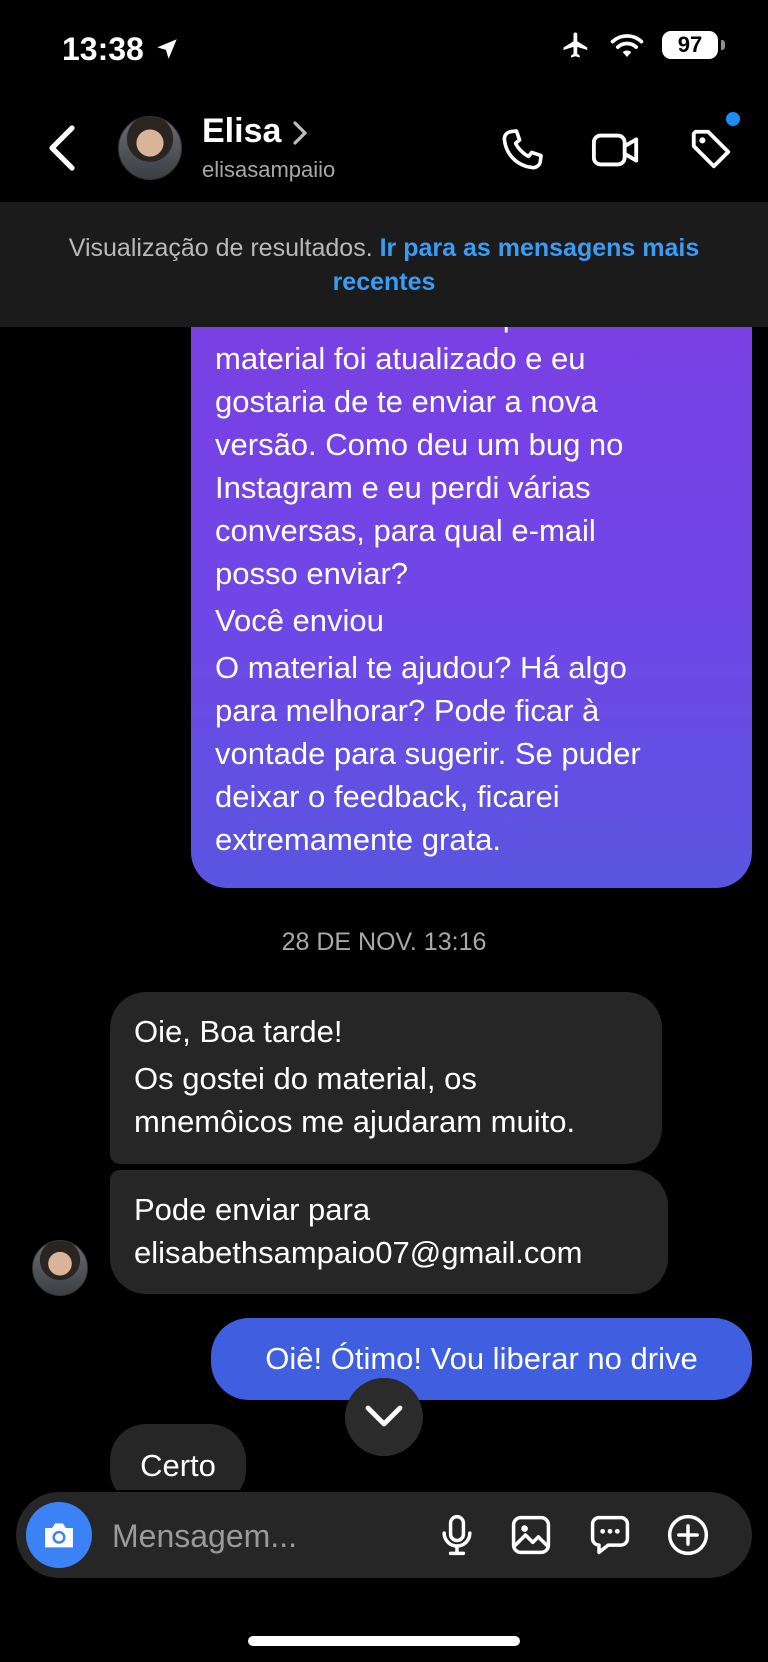  What do you see at coordinates (358, 1252) in the screenshot?
I see `message-text-line: elisabethsampaio07@gmail.com` at bounding box center [358, 1252].